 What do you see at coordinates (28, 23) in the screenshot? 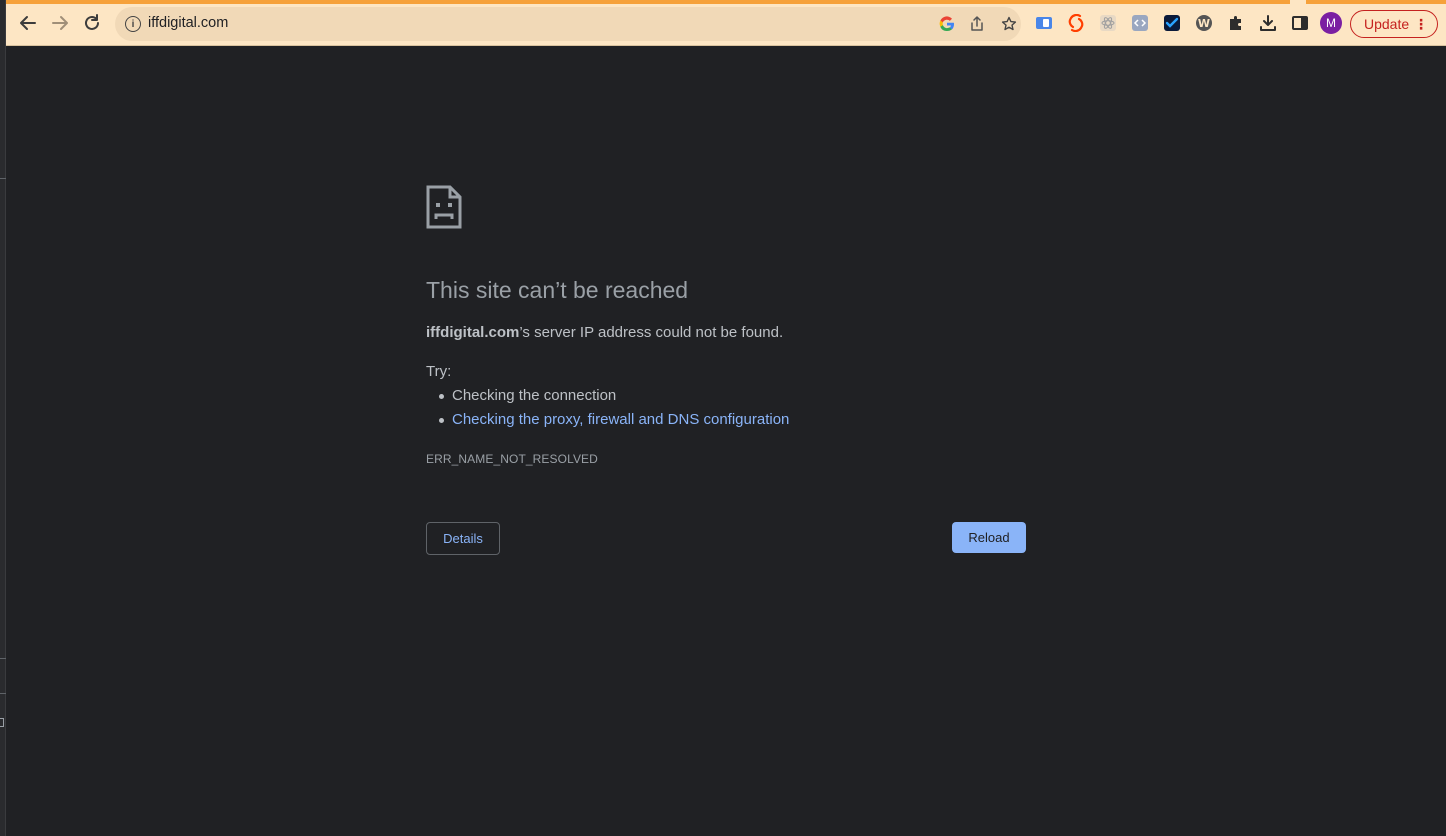
I see `back-arrow-icon` at bounding box center [28, 23].